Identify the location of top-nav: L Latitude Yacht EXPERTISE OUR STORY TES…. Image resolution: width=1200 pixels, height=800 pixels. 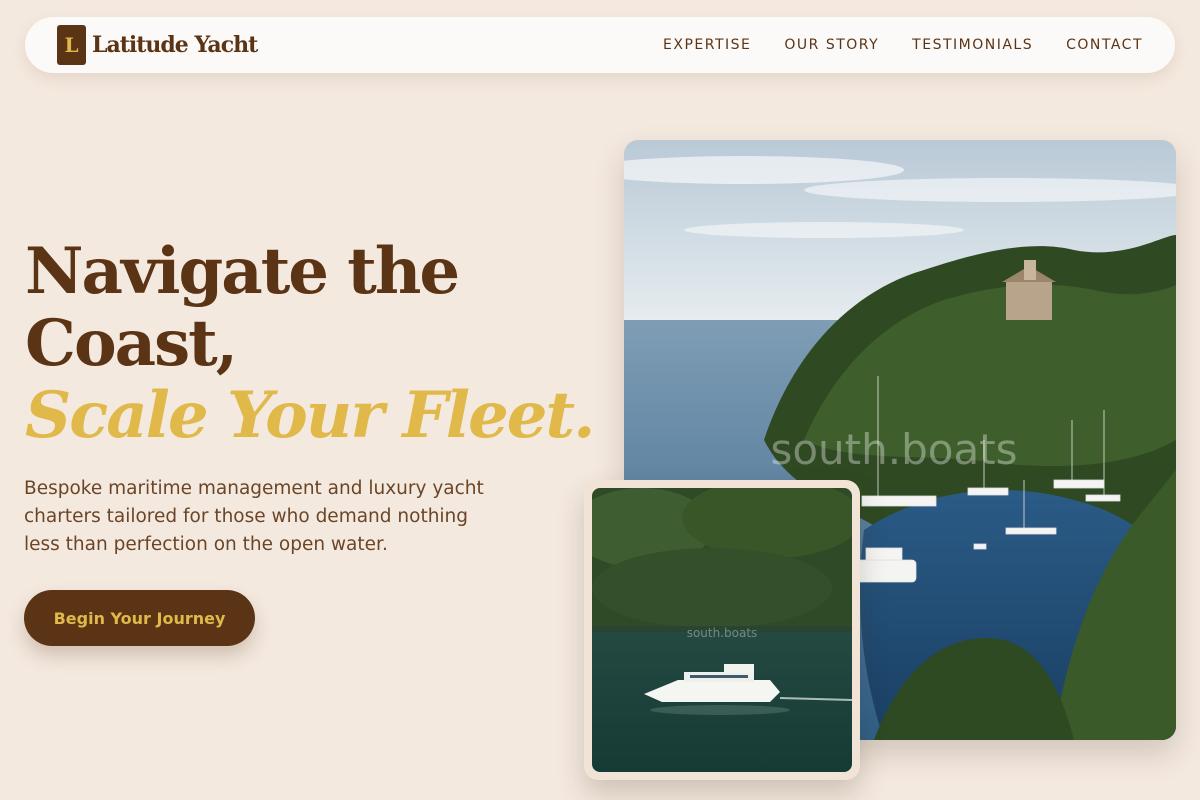
(600, 45).